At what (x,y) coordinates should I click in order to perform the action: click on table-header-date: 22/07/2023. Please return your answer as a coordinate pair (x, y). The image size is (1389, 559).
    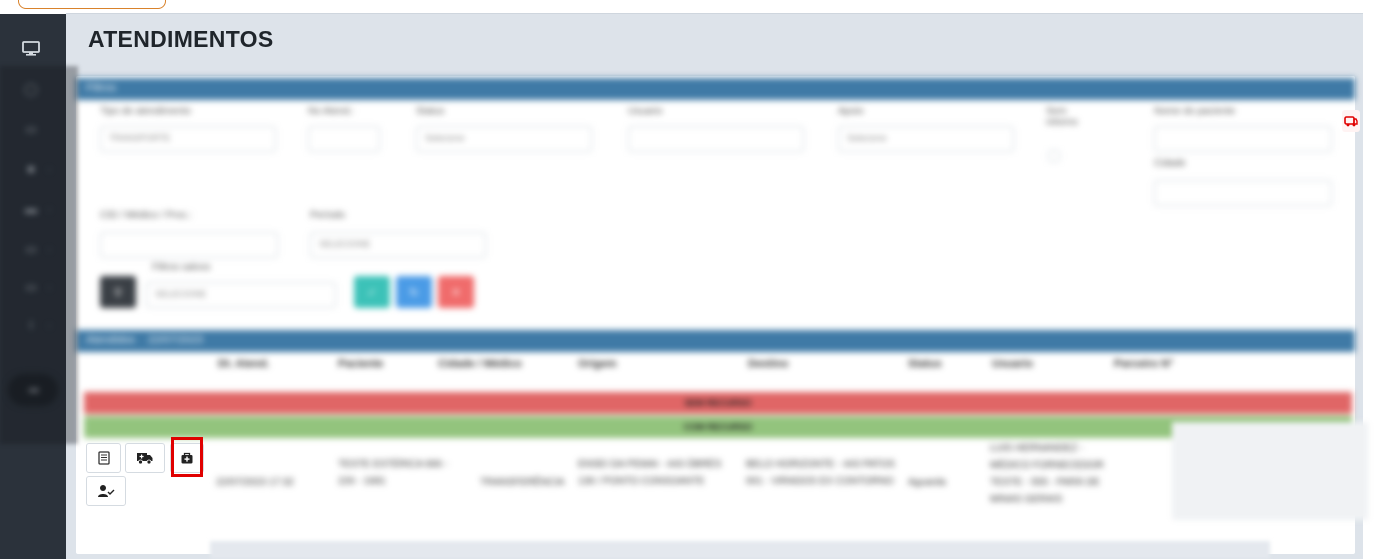
    Looking at the image, I should click on (176, 340).